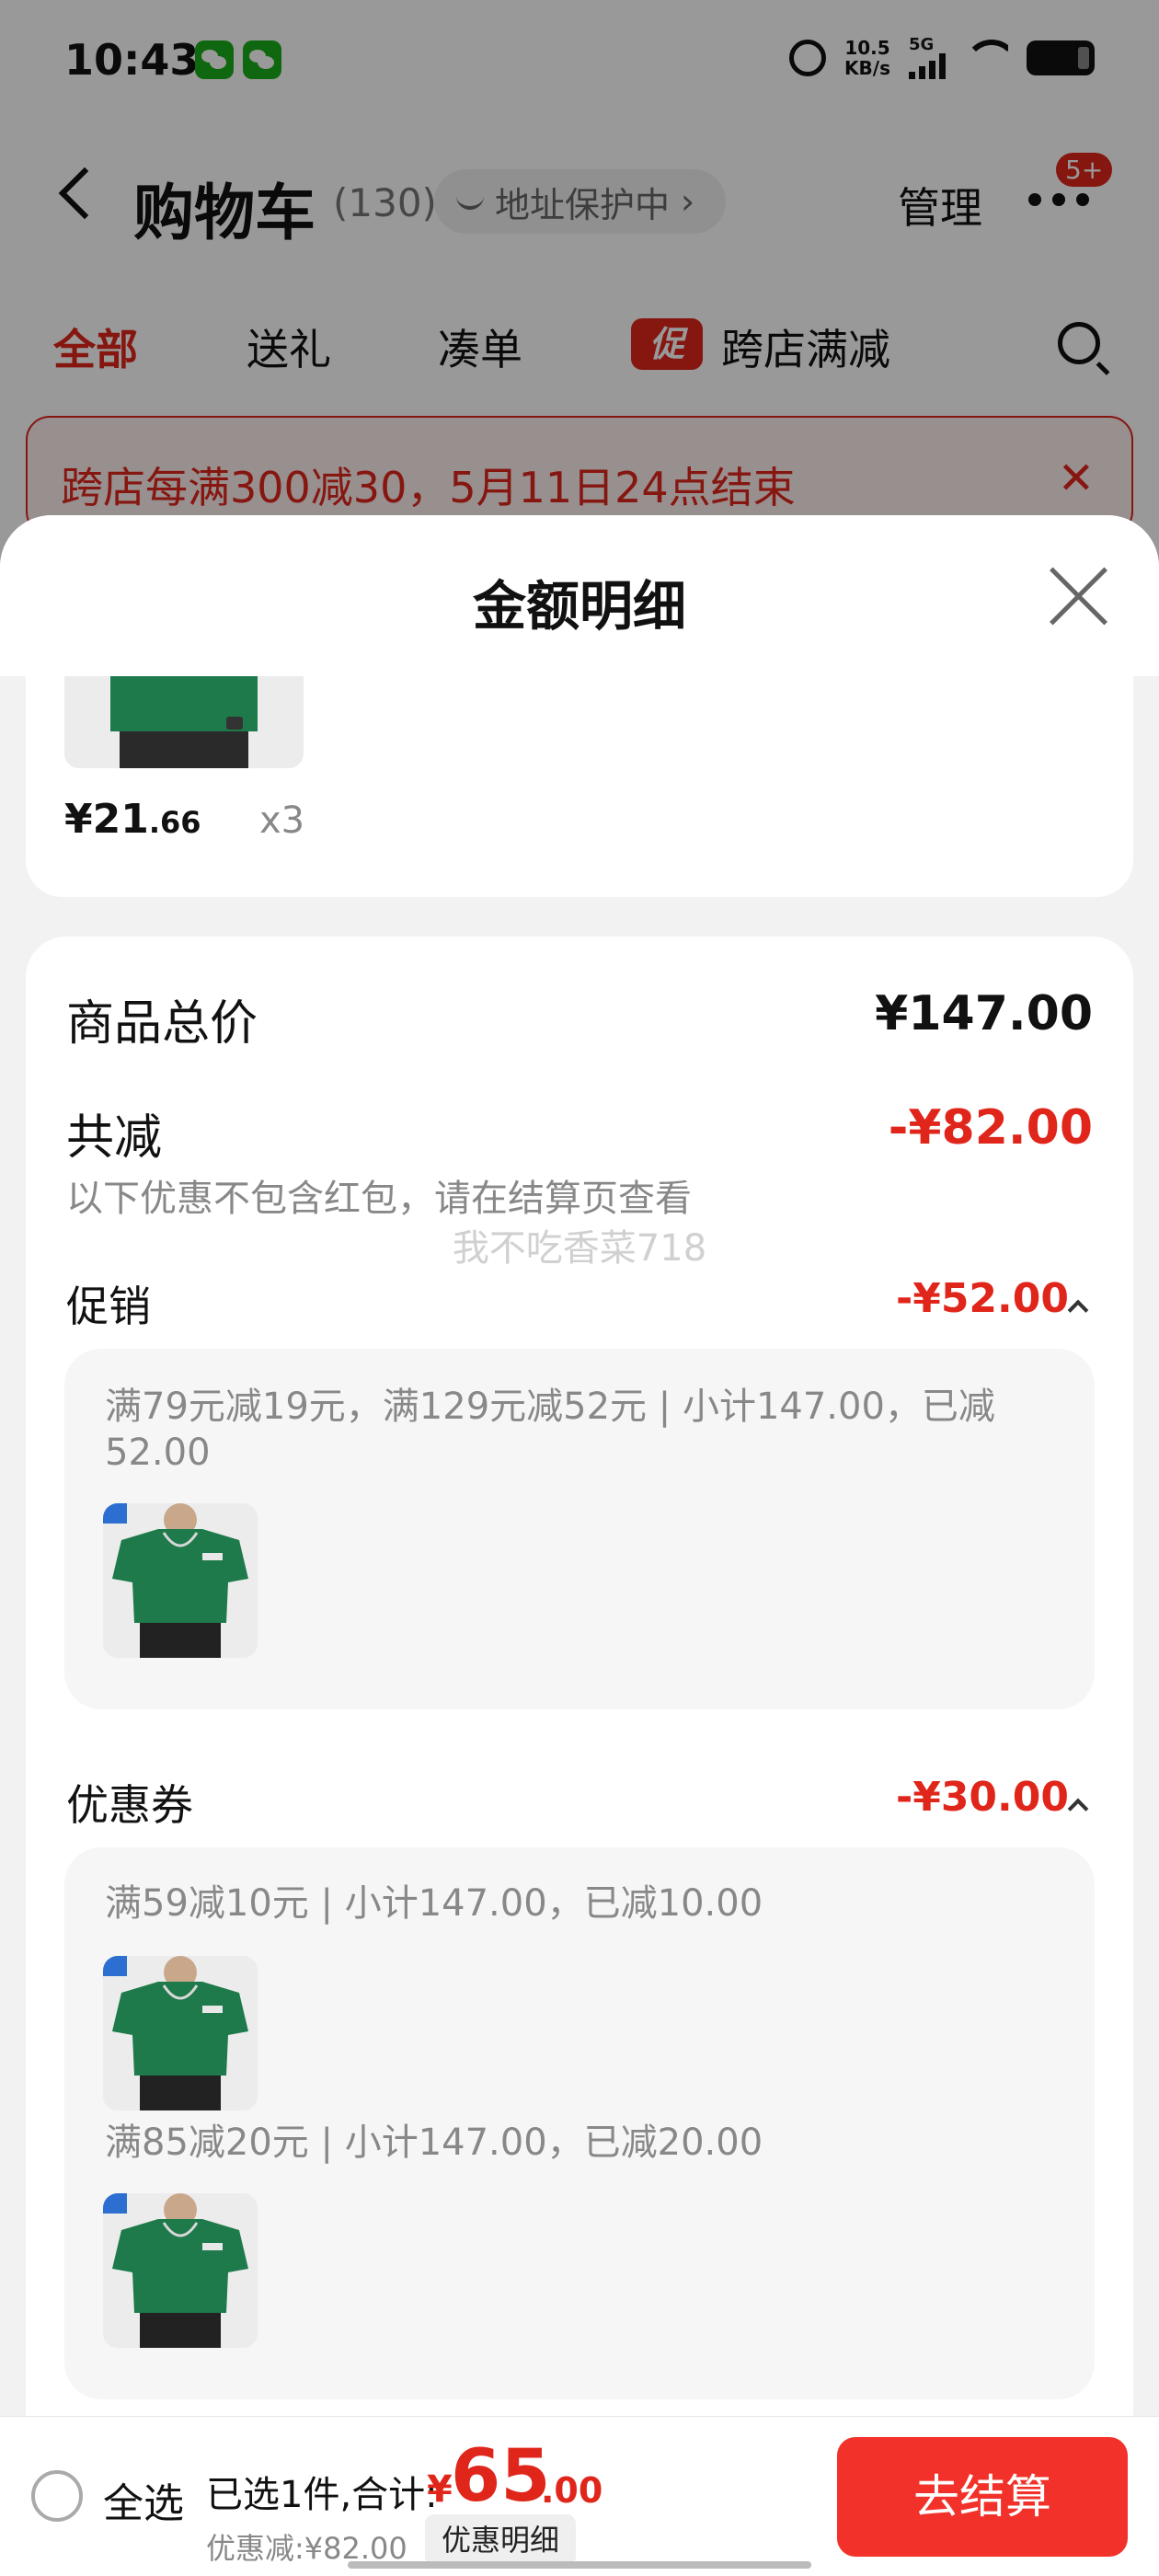  I want to click on selected-summary: 已选1件,合计:, so click(322, 2495).